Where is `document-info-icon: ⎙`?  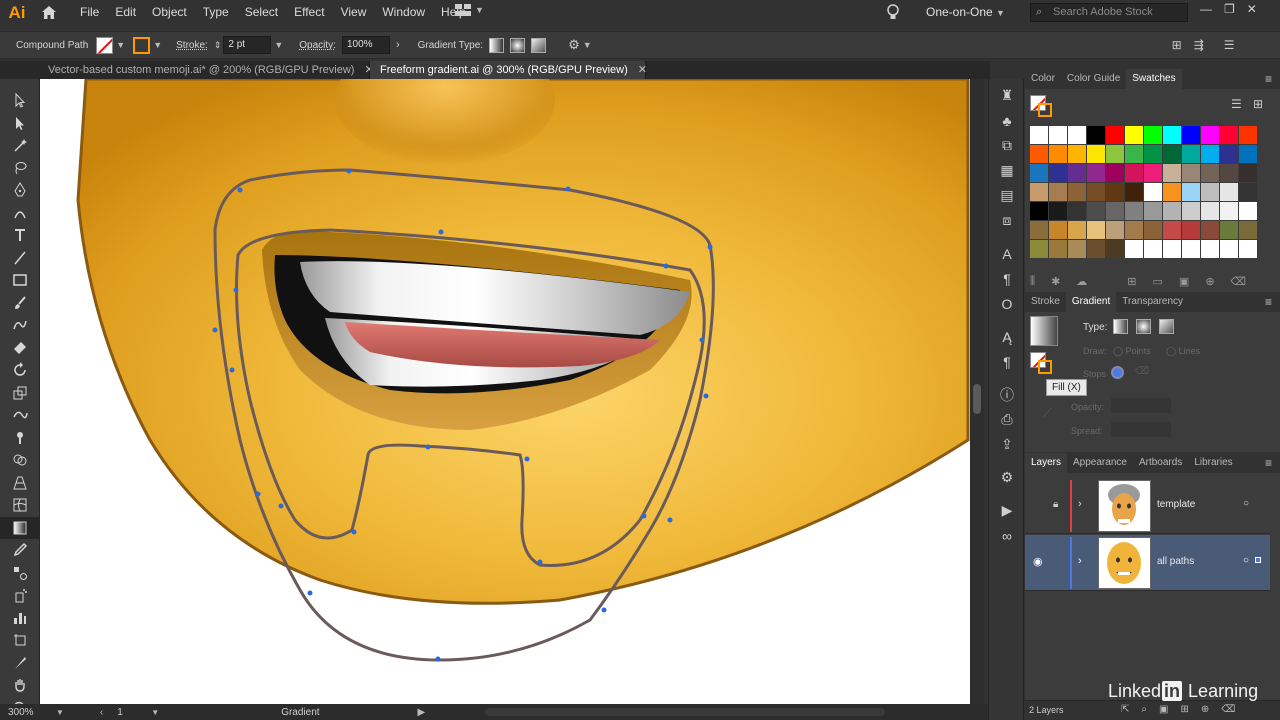
document-info-icon: ⎙ is located at coordinates (1007, 419).